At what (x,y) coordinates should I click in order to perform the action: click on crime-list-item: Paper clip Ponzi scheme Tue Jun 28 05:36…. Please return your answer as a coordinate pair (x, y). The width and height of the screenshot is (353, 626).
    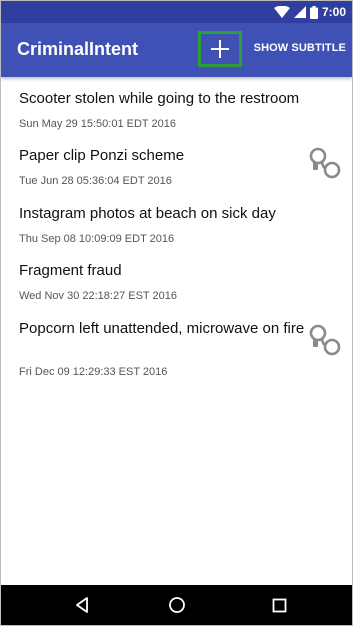
    Looking at the image, I should click on (176, 174).